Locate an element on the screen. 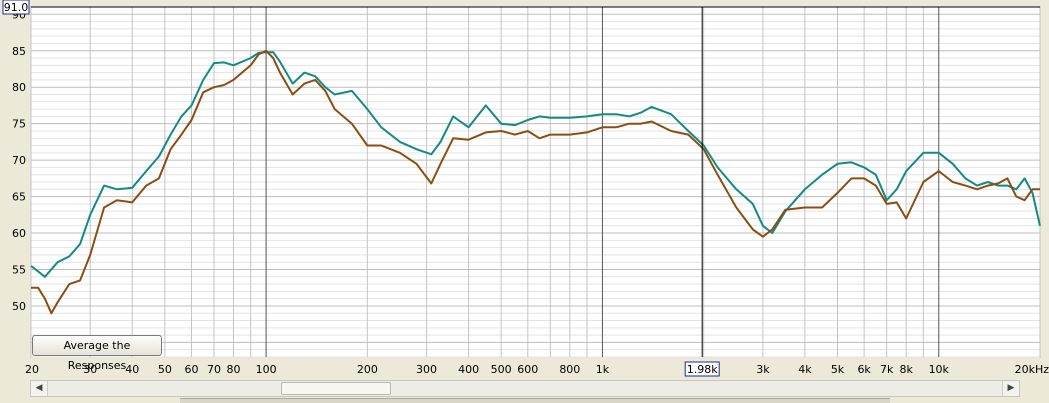  x-tick-label: 10k is located at coordinates (939, 369).